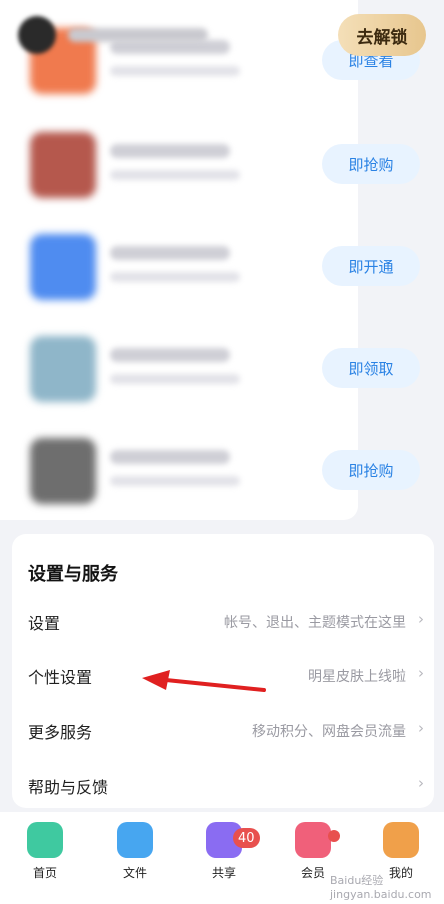  Describe the element at coordinates (60, 732) in the screenshot. I see `row-label: 更多服务` at that location.